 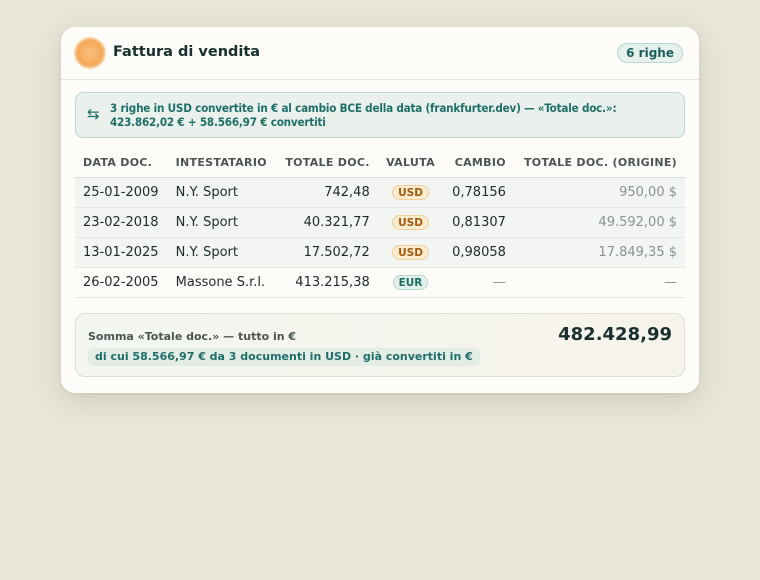 I want to click on cell-original-total: 17.849,35 $, so click(x=599, y=252).